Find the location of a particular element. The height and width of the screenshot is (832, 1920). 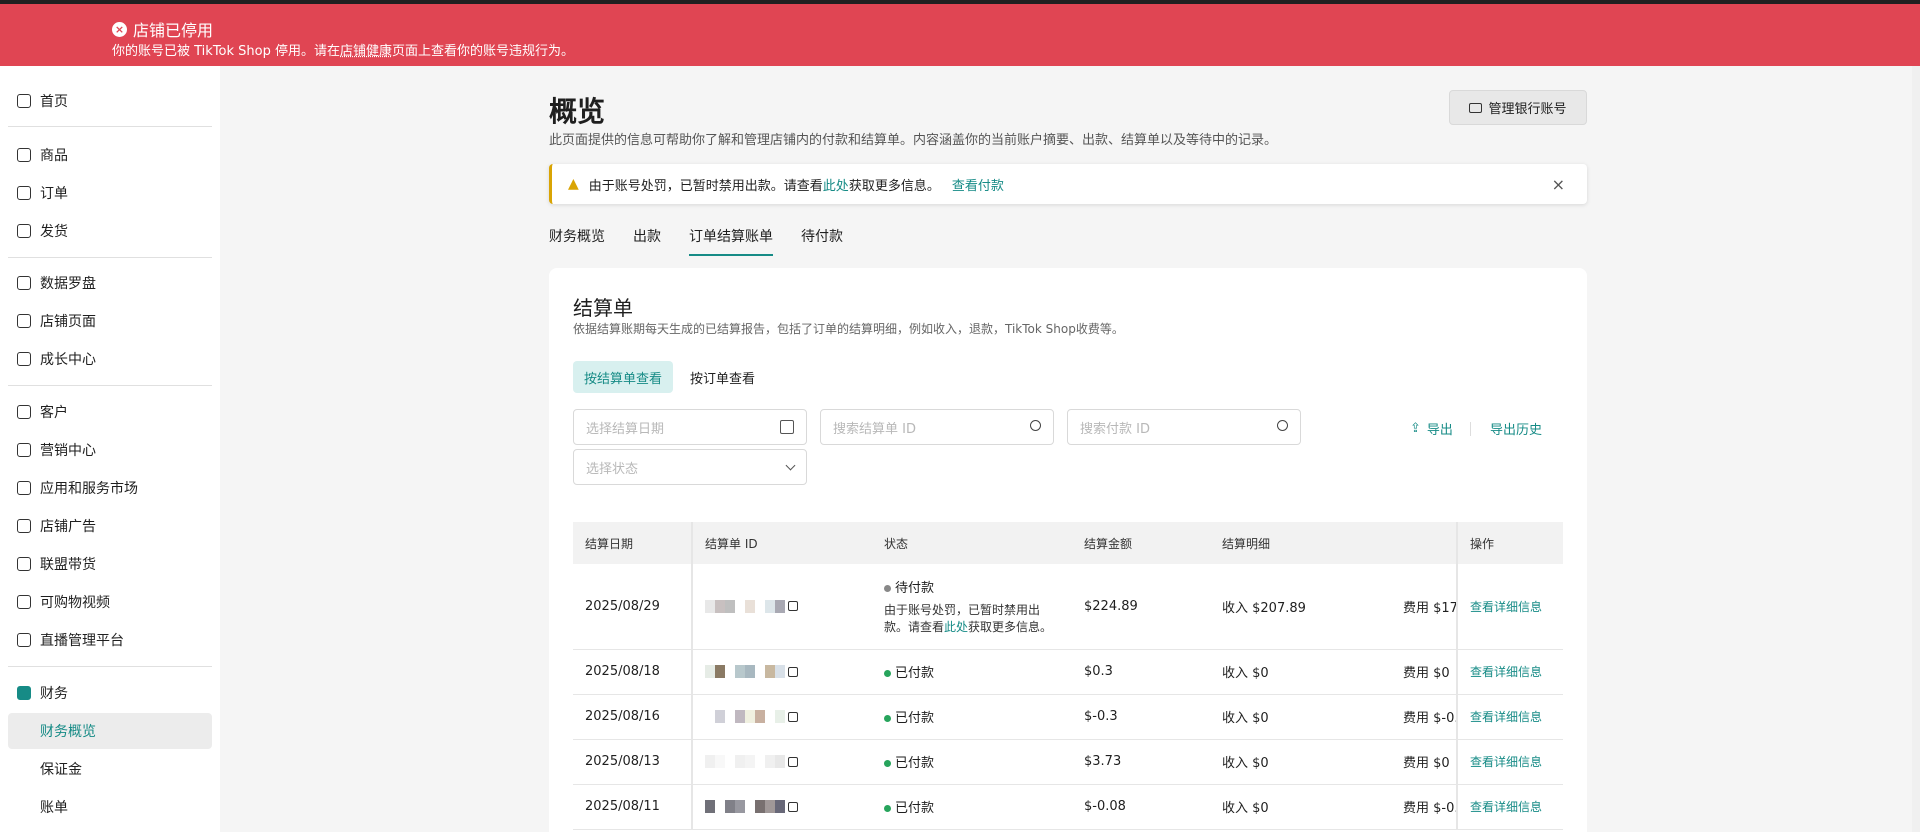

tab-payouts: 出款 is located at coordinates (647, 241).